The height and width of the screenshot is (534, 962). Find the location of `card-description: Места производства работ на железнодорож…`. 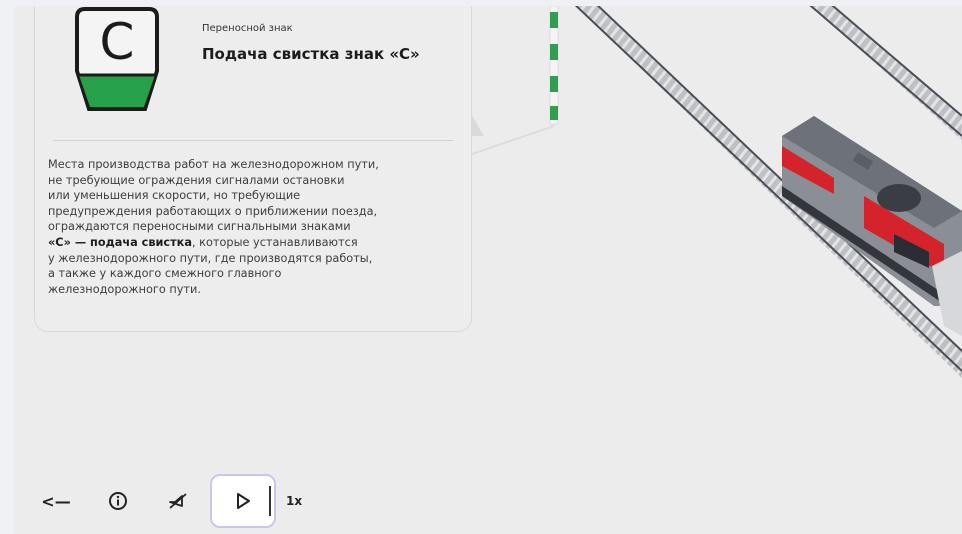

card-description: Места производства работ на железнодорож… is located at coordinates (253, 227).